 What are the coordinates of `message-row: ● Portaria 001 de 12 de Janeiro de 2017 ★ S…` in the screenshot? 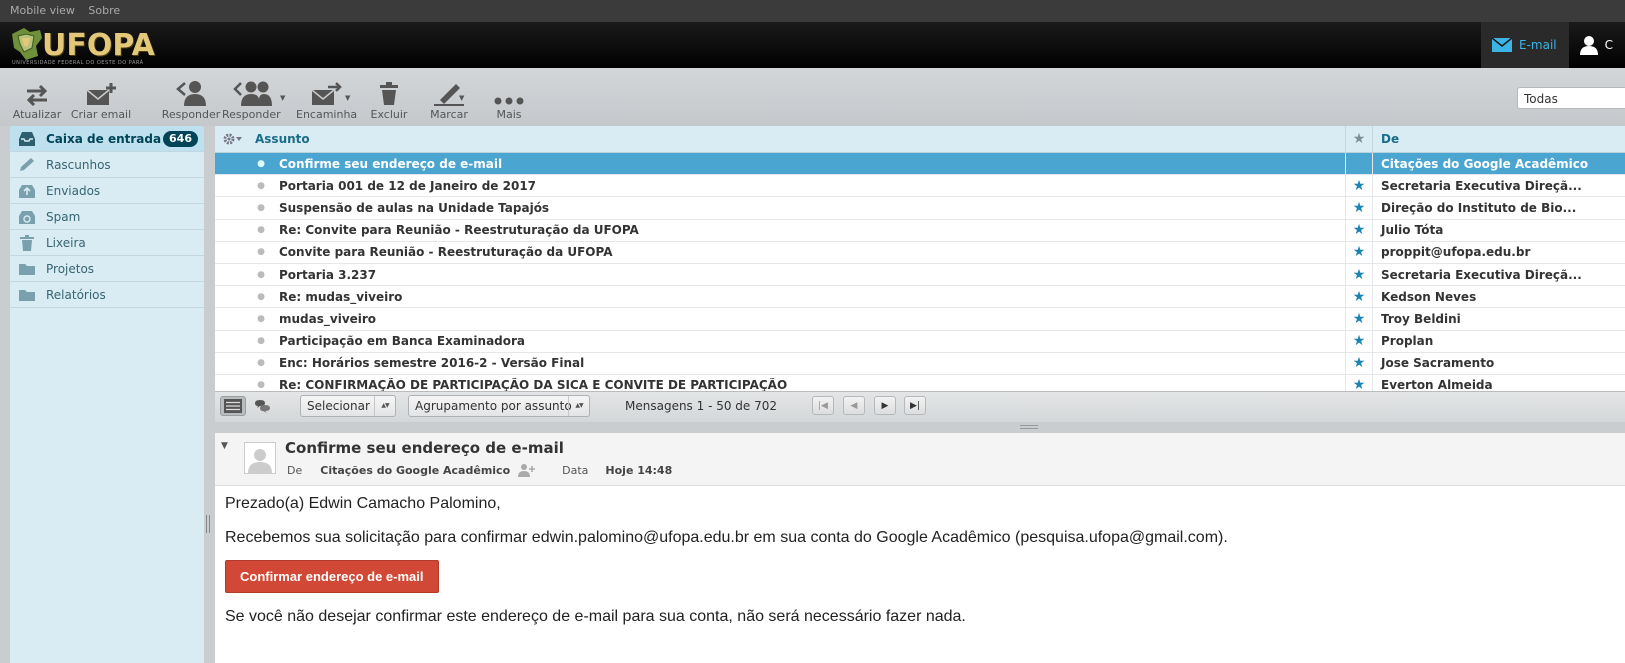 It's located at (920, 186).